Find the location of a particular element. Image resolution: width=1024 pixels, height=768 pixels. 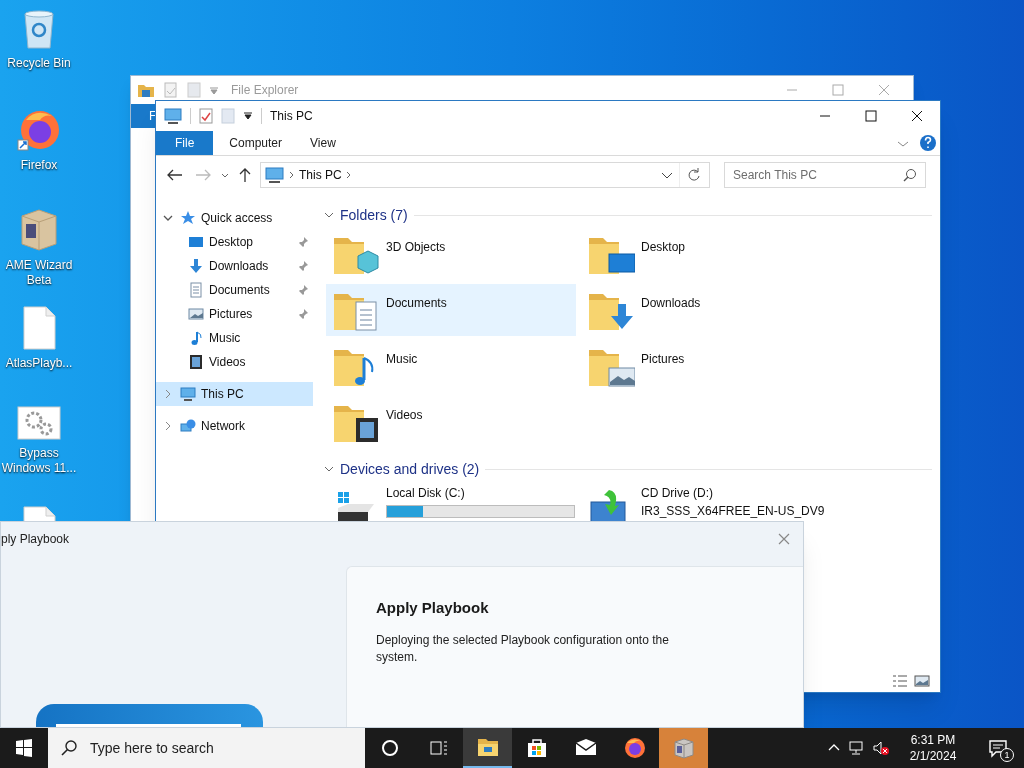

volume-label: IR3_SSS_X64FREE_EN-US_DV9 is located at coordinates (733, 511).